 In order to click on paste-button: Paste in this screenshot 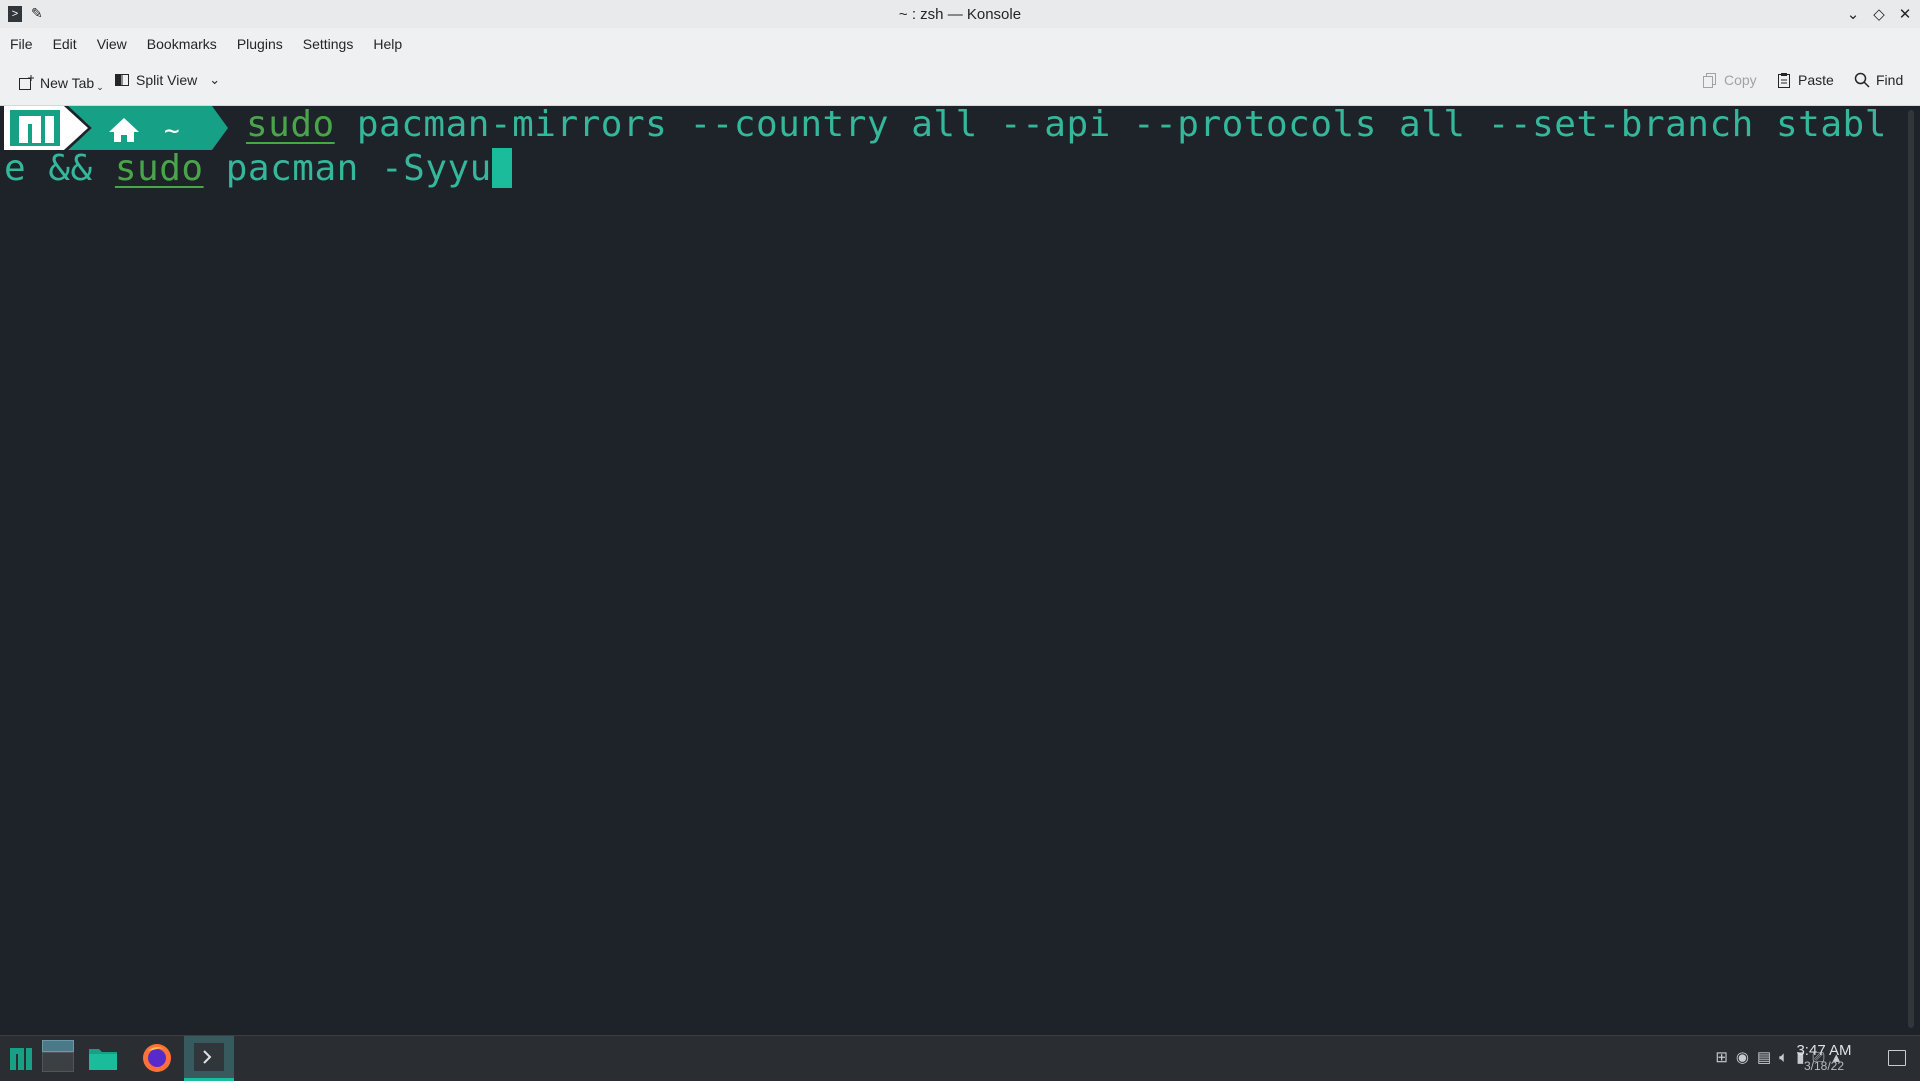, I will do `click(1805, 80)`.